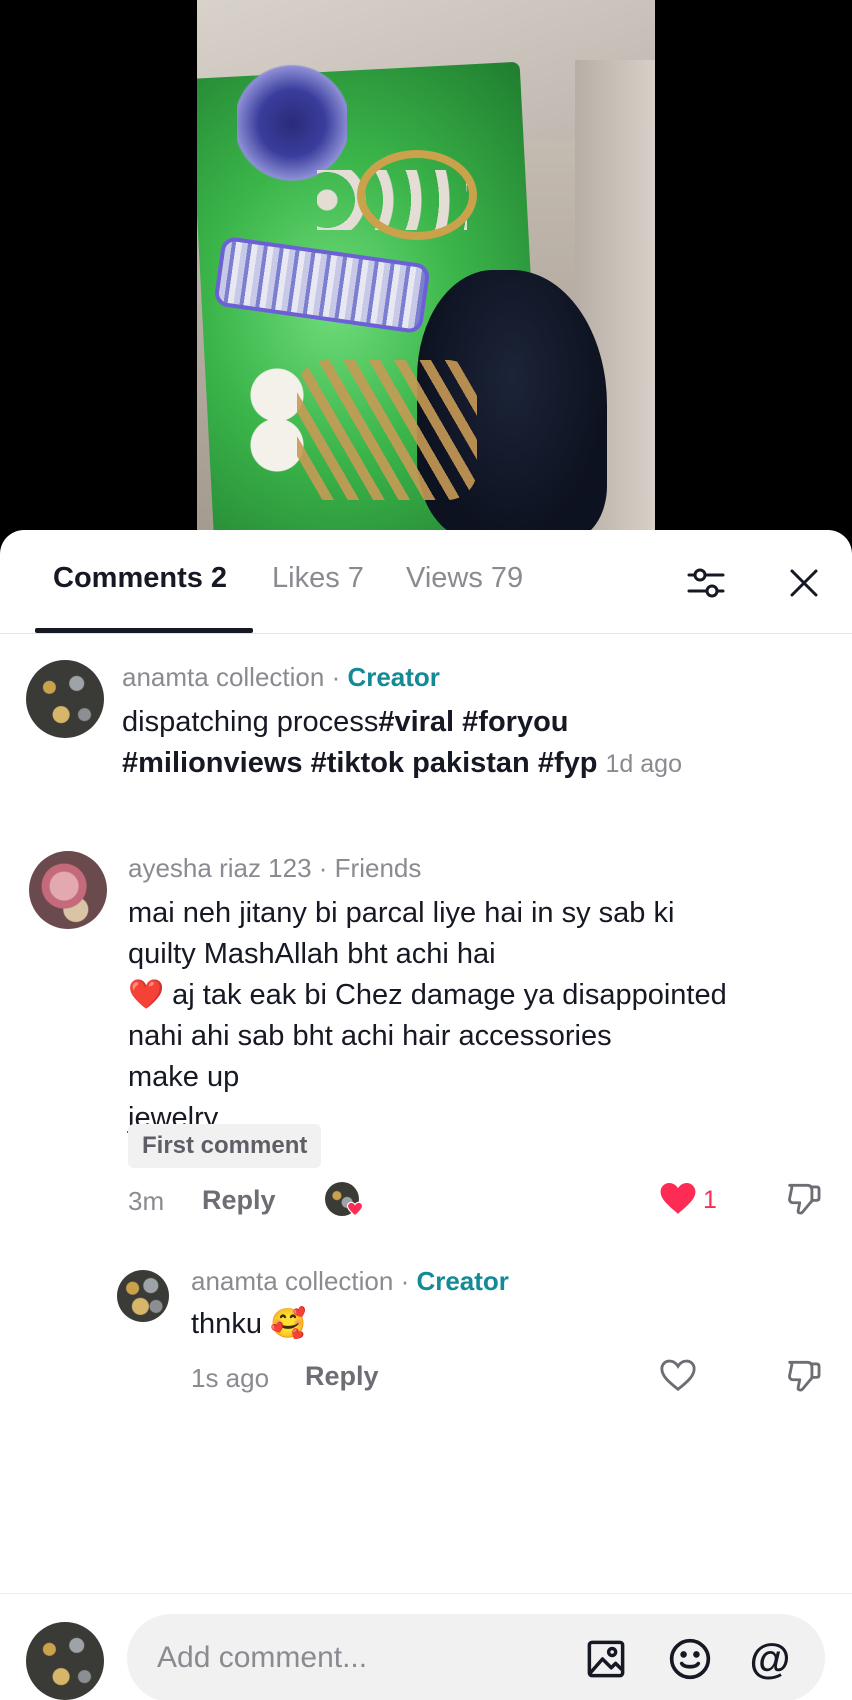  What do you see at coordinates (318, 578) in the screenshot?
I see `tab-likes: Likes 7` at bounding box center [318, 578].